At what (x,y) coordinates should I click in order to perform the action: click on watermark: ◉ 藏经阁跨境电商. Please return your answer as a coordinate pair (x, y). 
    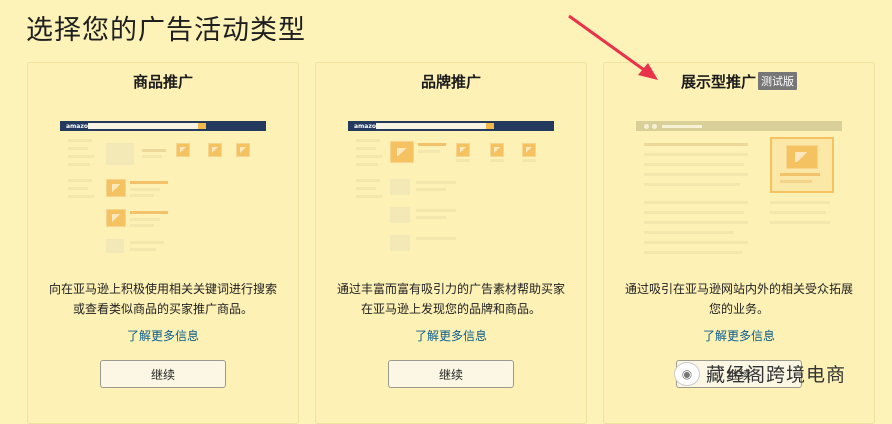
    Looking at the image, I should click on (760, 373).